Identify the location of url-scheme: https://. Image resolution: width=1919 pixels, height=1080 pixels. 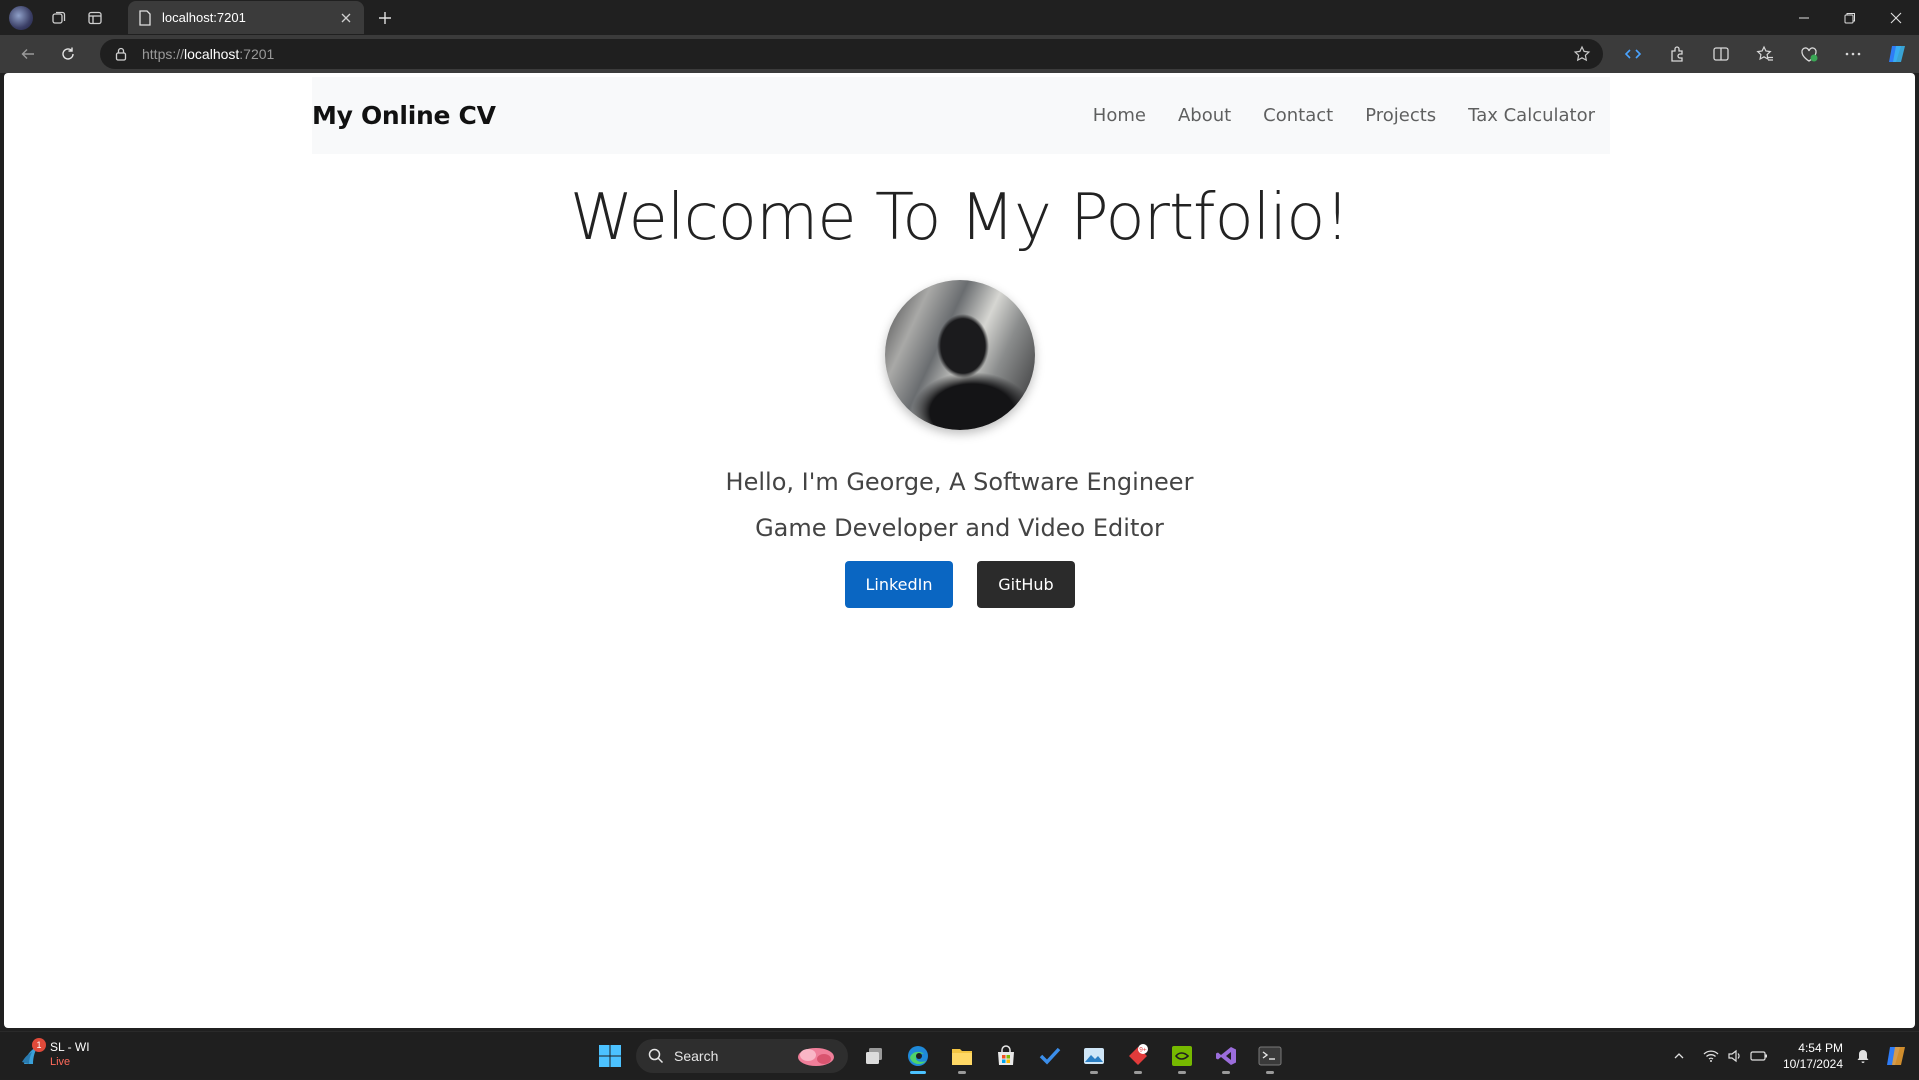
(163, 54).